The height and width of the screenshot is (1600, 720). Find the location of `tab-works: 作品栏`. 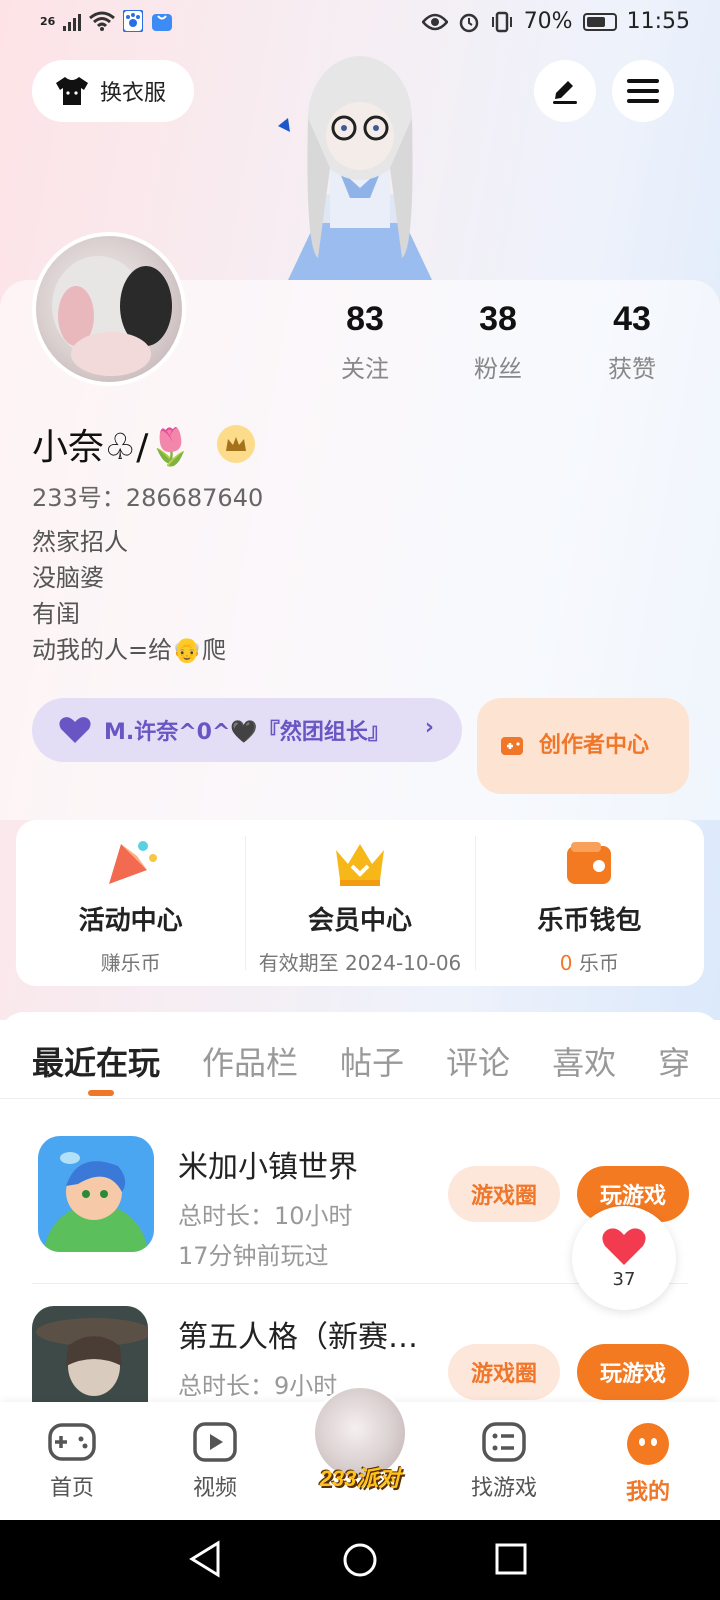

tab-works: 作品栏 is located at coordinates (250, 1061).